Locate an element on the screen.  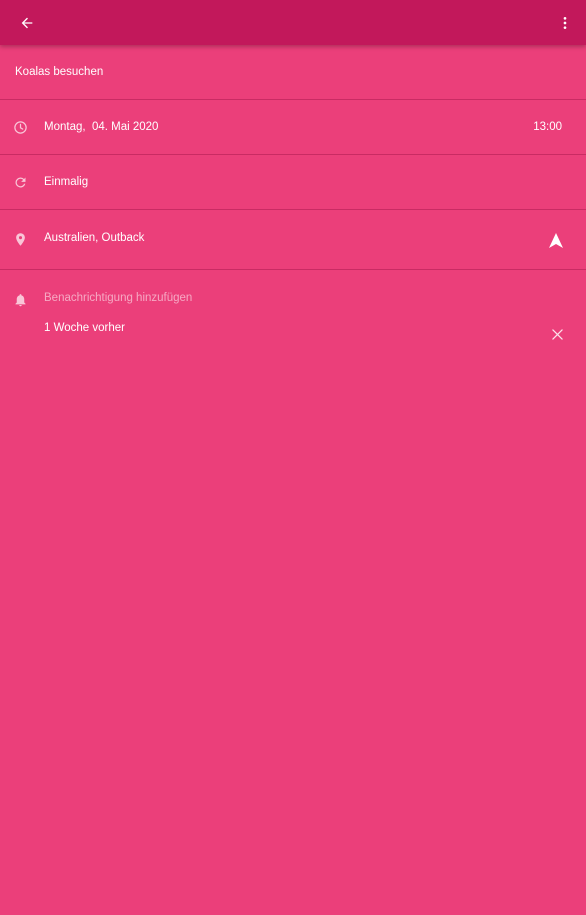
navigation-arrow-icon is located at coordinates (556, 240).